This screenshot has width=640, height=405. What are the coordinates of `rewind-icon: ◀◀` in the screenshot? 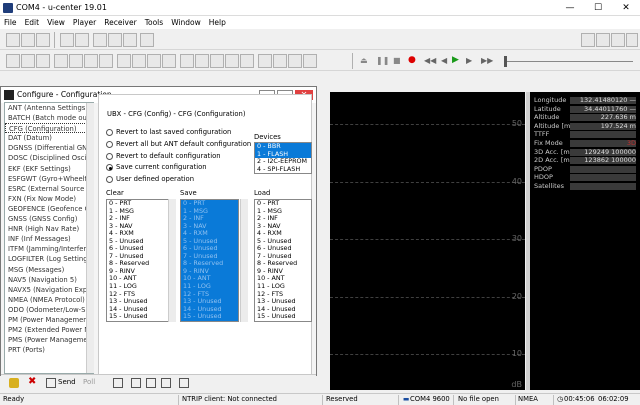 It's located at (430, 60).